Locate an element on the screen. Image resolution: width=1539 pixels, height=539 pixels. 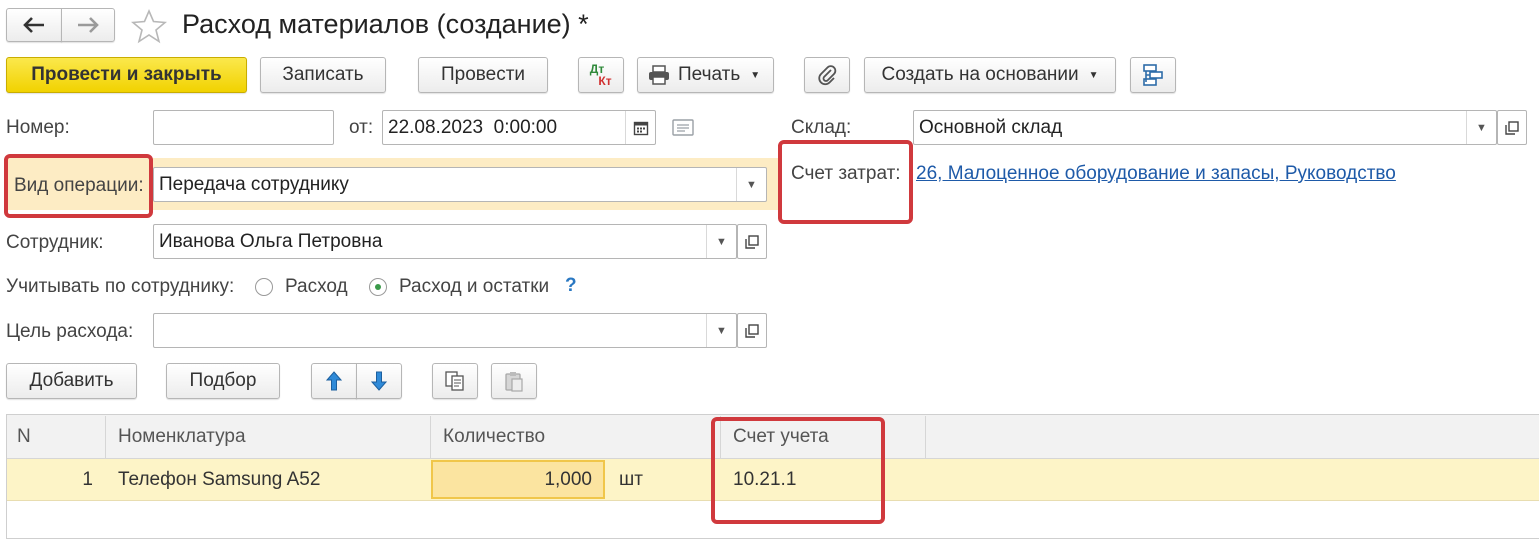
employee-select: Иванова Ольга Петровна ▼ is located at coordinates (445, 241).